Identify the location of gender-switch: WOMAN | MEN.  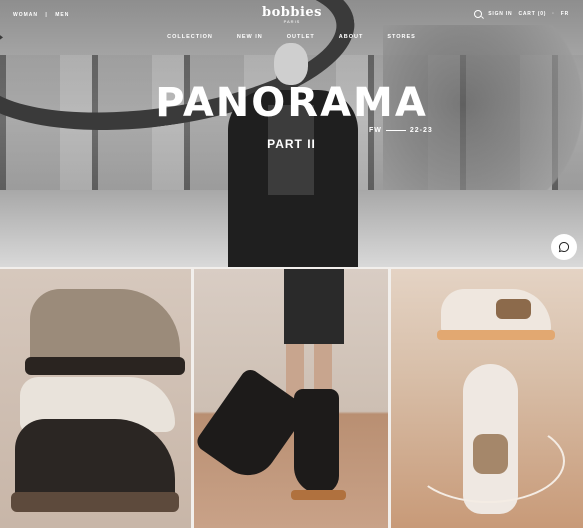
(43, 15).